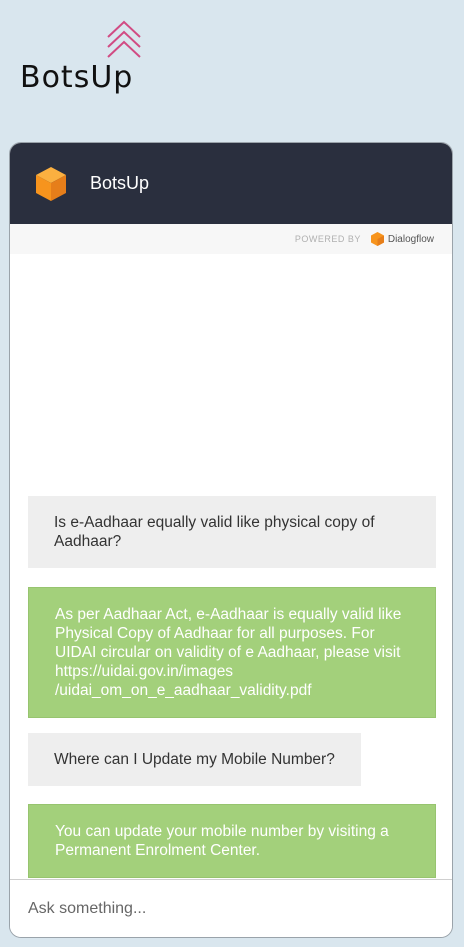  I want to click on powered-by-bar: POWERED BY Dialogflow, so click(231, 239).